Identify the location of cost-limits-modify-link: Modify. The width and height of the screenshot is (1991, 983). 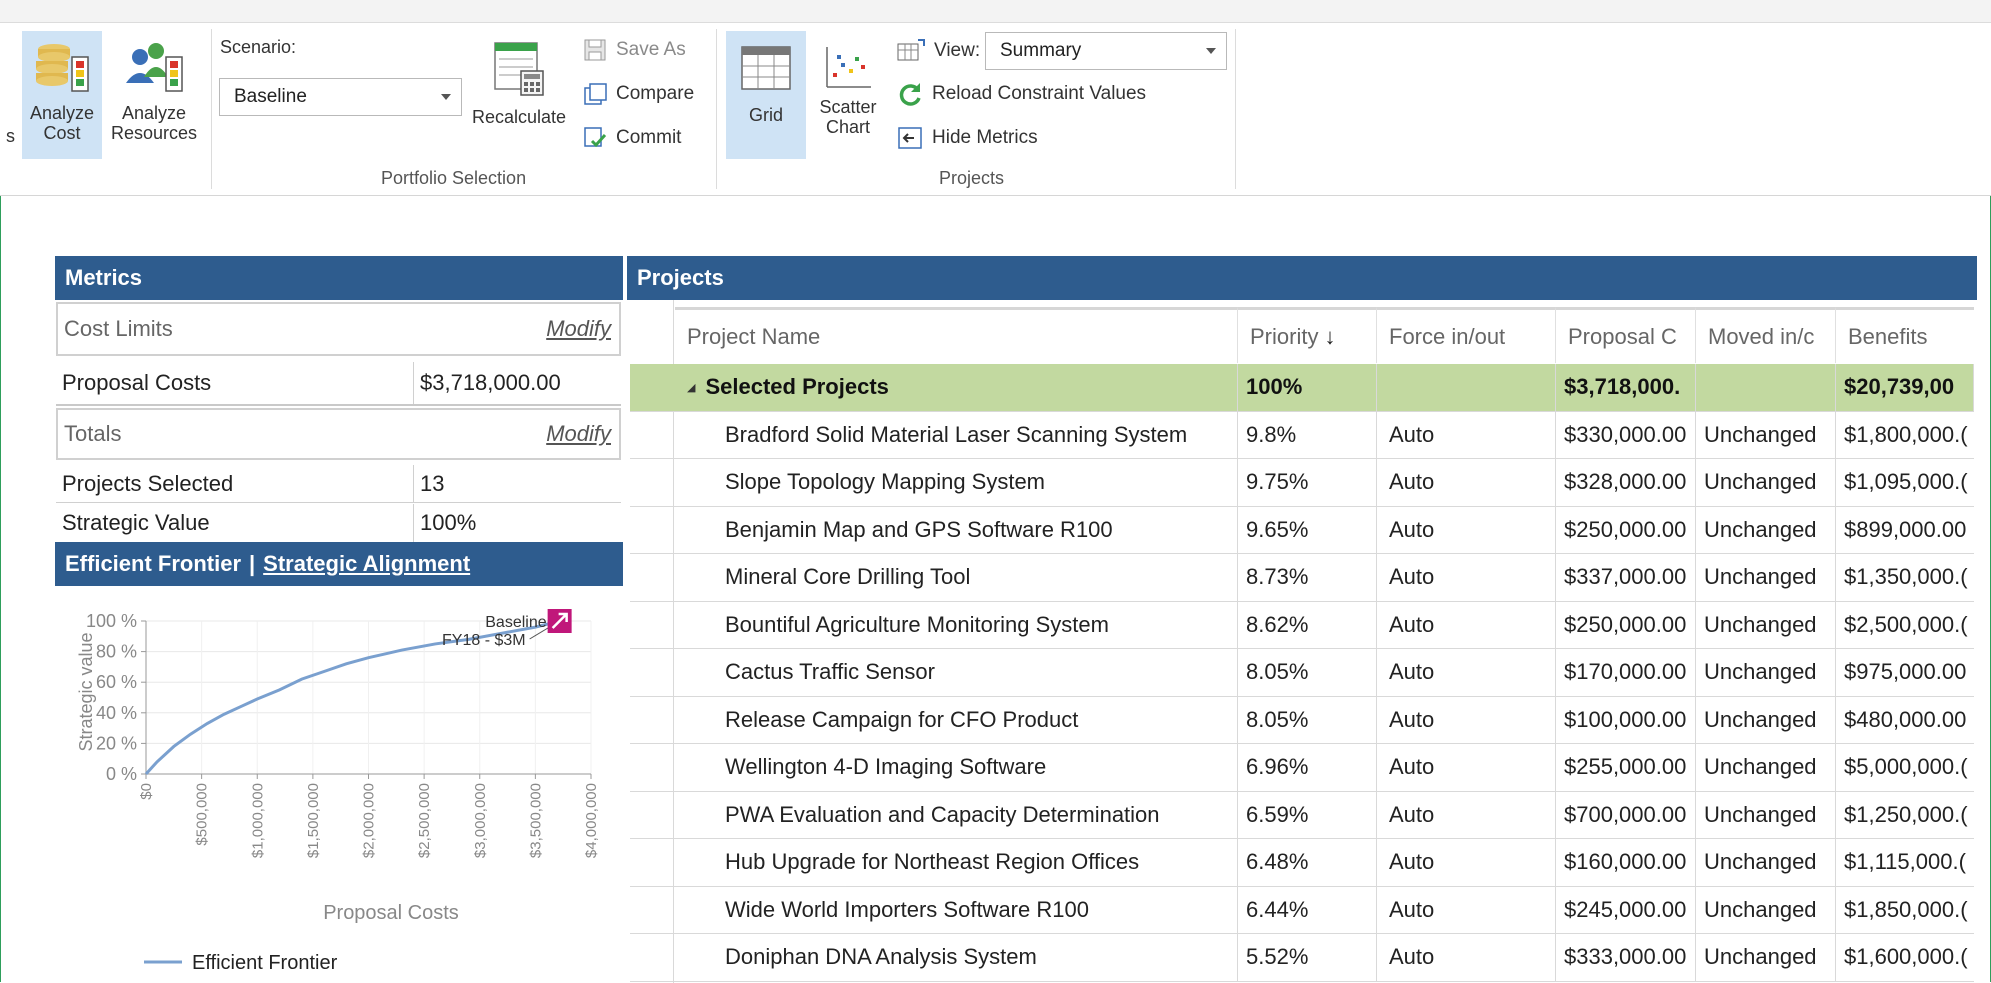
(578, 329).